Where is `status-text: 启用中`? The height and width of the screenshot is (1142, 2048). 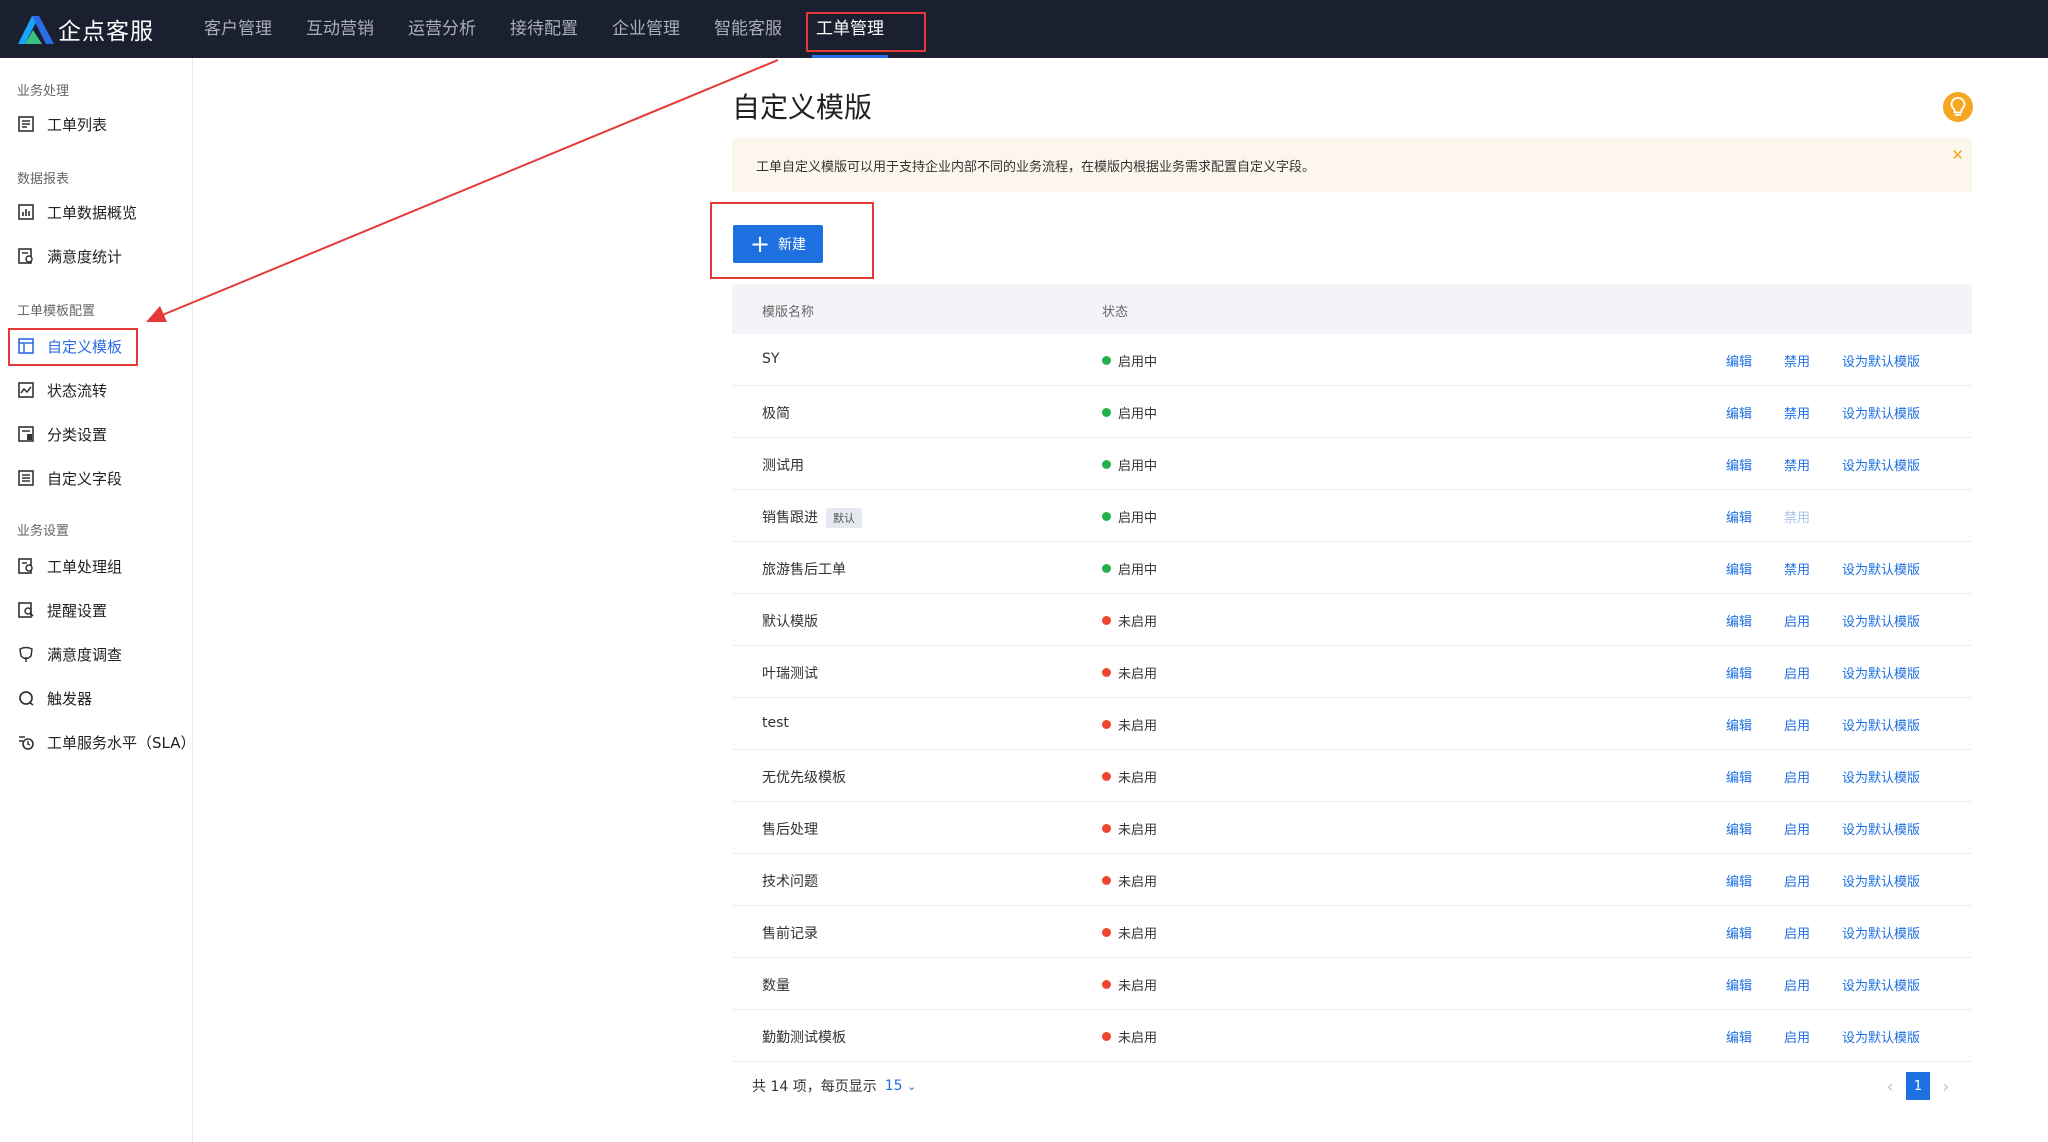 status-text: 启用中 is located at coordinates (1138, 362).